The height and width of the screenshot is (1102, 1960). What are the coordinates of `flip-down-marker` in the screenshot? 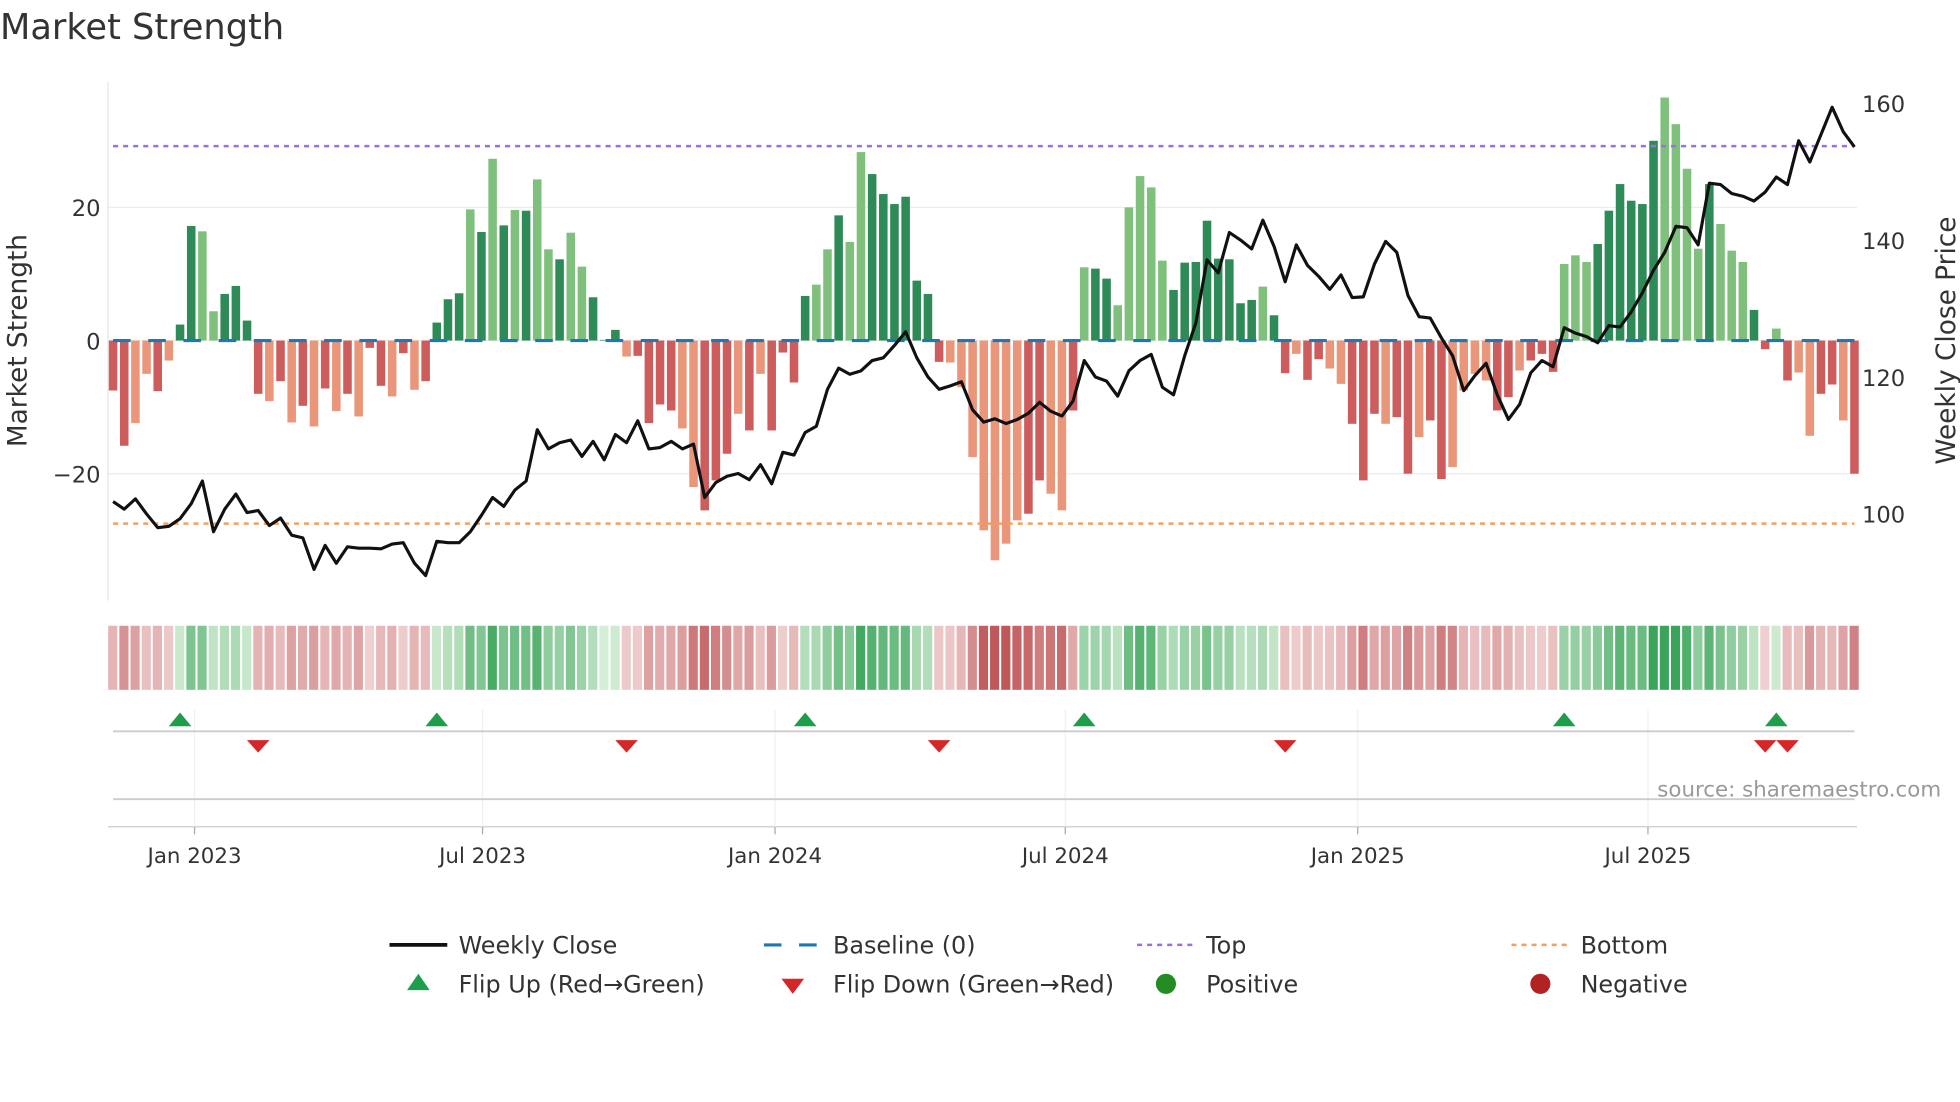 It's located at (258, 746).